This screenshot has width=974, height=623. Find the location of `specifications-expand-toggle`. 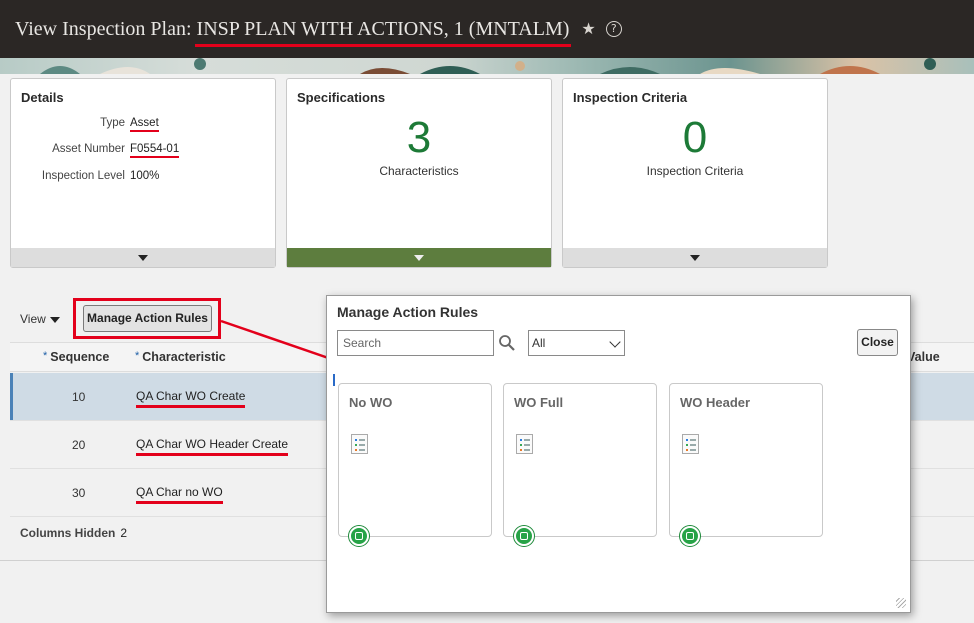

specifications-expand-toggle is located at coordinates (419, 257).